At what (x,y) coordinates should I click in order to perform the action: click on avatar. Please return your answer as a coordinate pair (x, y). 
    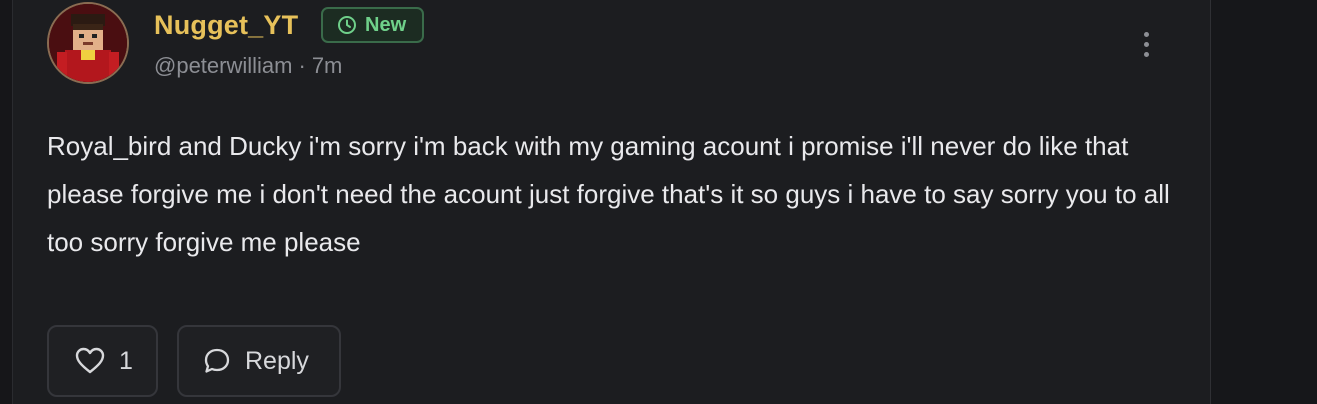
    Looking at the image, I should click on (88, 43).